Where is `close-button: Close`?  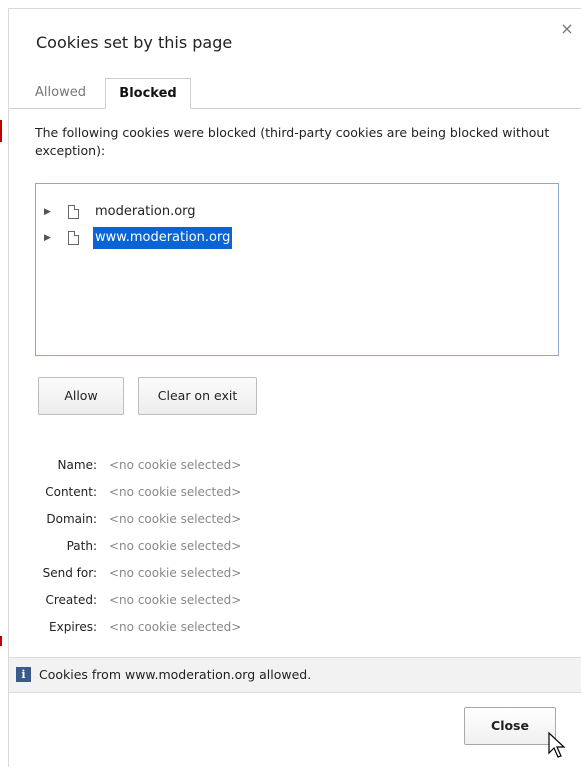 close-button: Close is located at coordinates (510, 726).